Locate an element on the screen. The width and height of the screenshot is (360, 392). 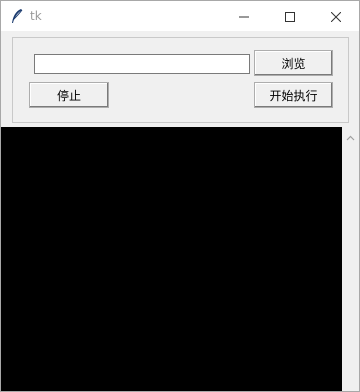
maximize-icon is located at coordinates (290, 16).